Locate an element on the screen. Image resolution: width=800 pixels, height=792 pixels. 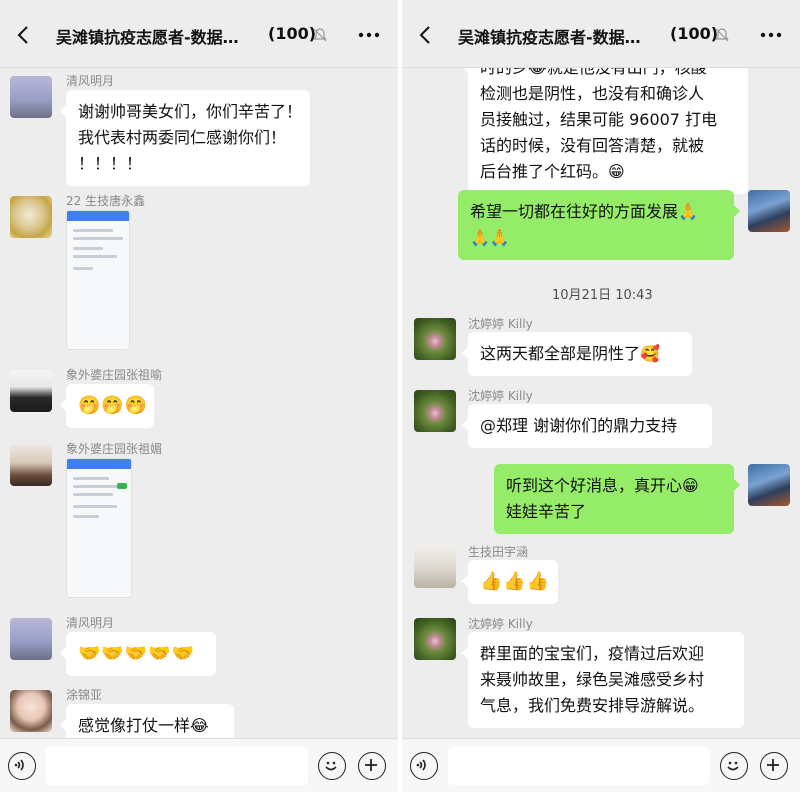
message-text: 娃娃辛苦了 is located at coordinates (546, 511).